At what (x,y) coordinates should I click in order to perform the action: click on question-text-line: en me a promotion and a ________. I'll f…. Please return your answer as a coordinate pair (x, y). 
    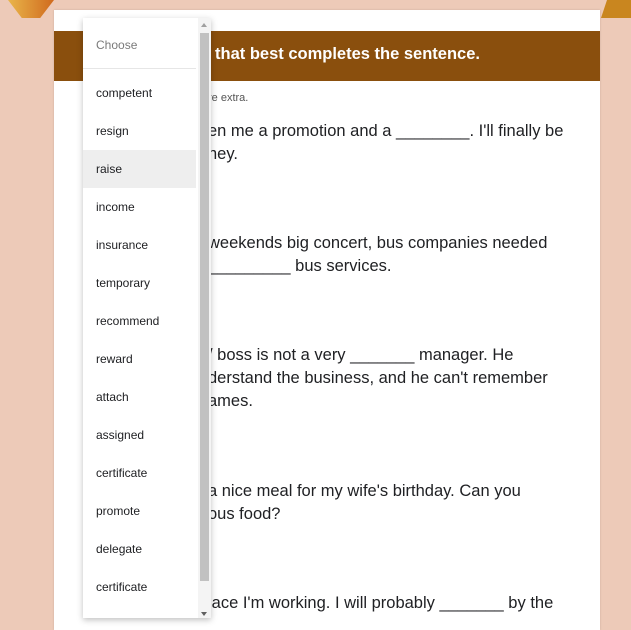
    Looking at the image, I should click on (386, 131).